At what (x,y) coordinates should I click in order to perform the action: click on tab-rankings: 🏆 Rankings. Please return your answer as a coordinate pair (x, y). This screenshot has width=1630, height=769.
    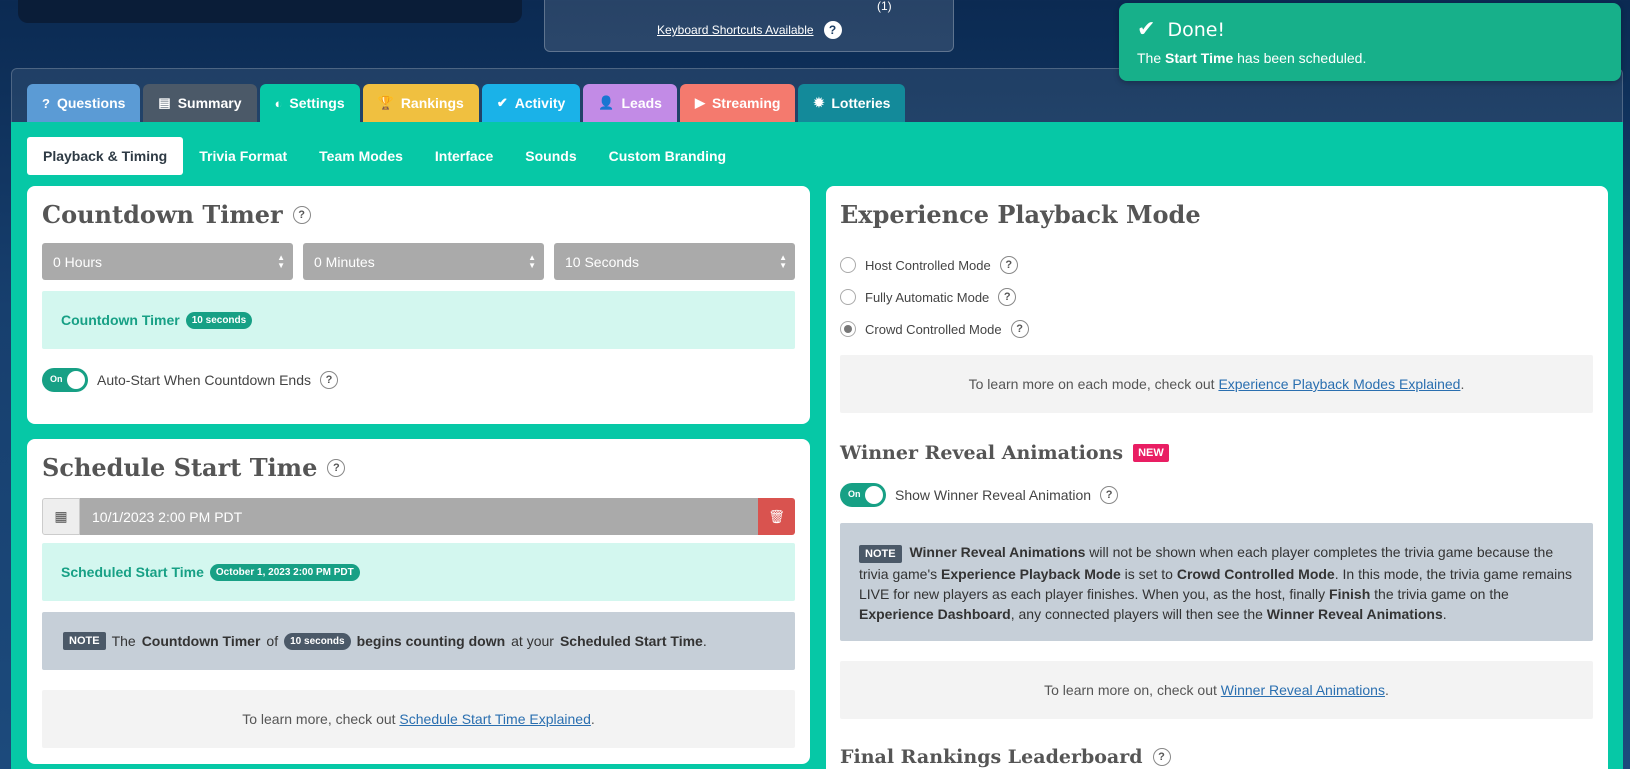
    Looking at the image, I should click on (420, 103).